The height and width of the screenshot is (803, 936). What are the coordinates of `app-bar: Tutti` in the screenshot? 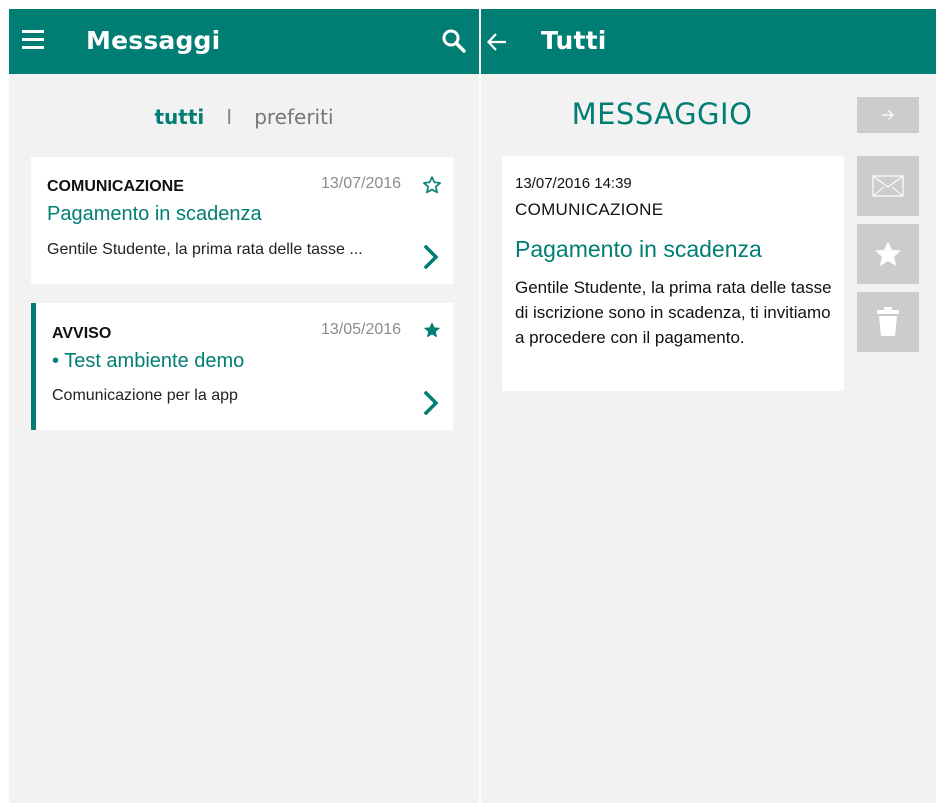 It's located at (708, 41).